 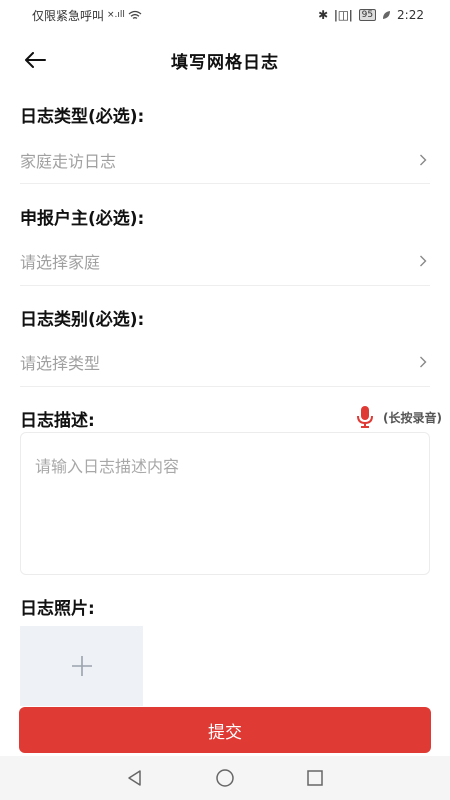 I want to click on leaf-icon, so click(x=387, y=15).